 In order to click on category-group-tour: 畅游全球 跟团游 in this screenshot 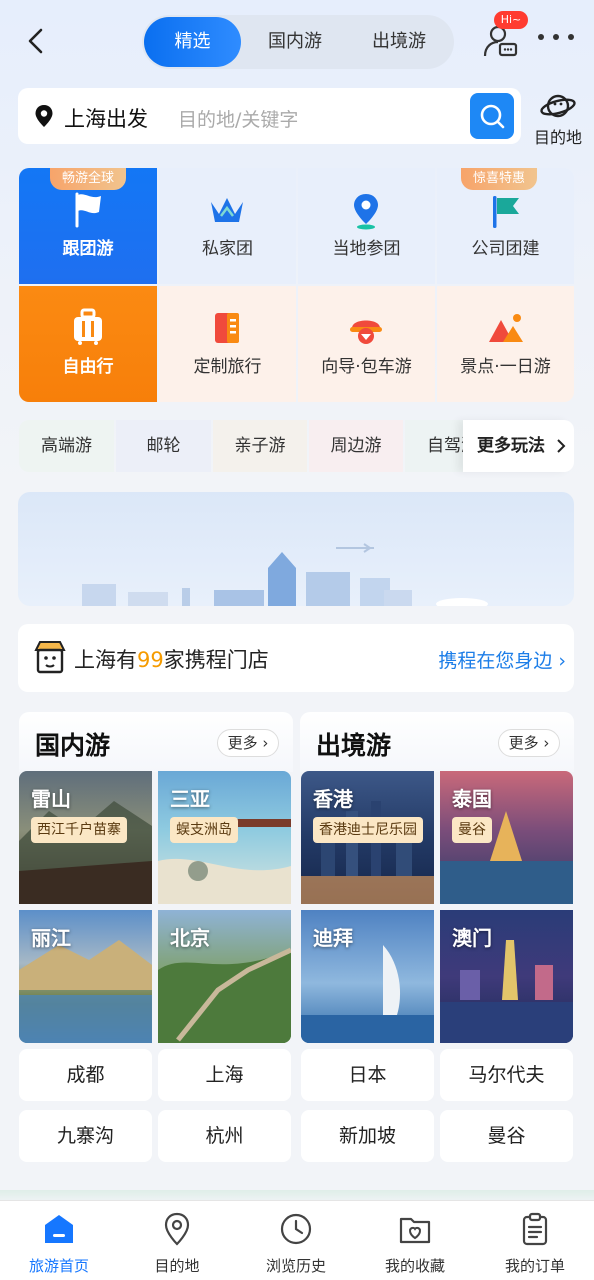, I will do `click(88, 226)`.